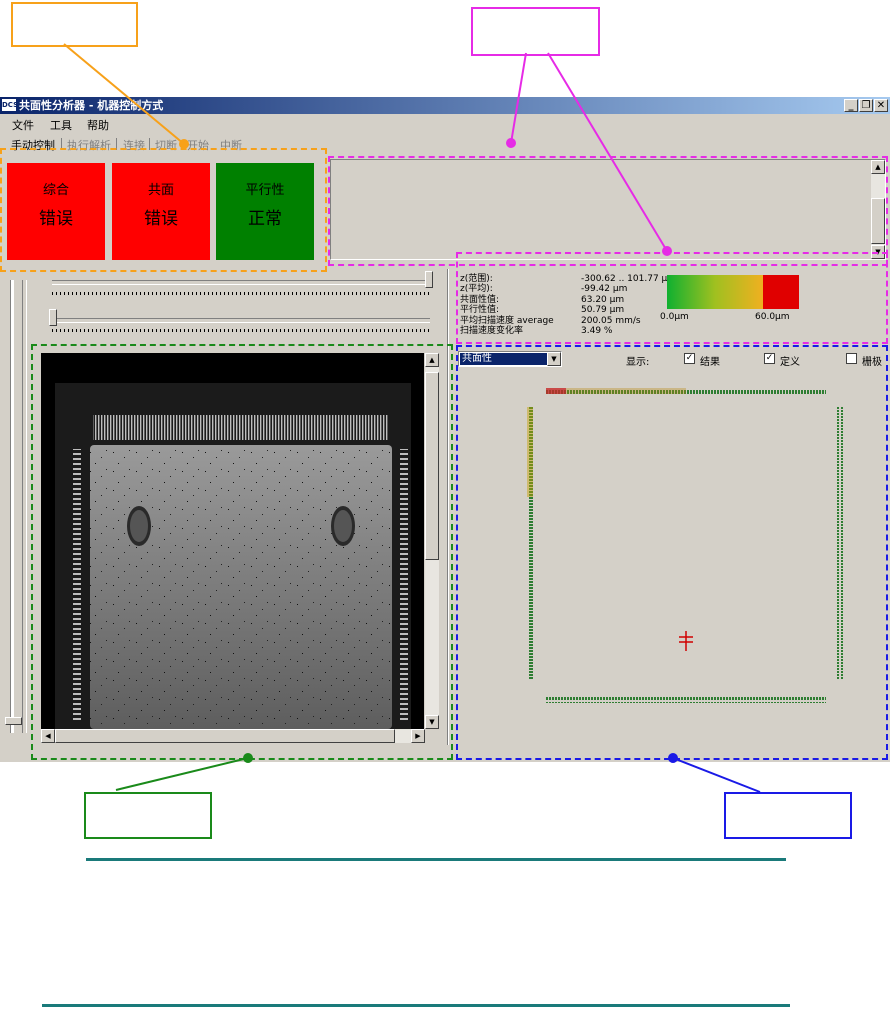 The height and width of the screenshot is (1009, 890). Describe the element at coordinates (535, 31) in the screenshot. I see `callout-box-magenta` at that location.